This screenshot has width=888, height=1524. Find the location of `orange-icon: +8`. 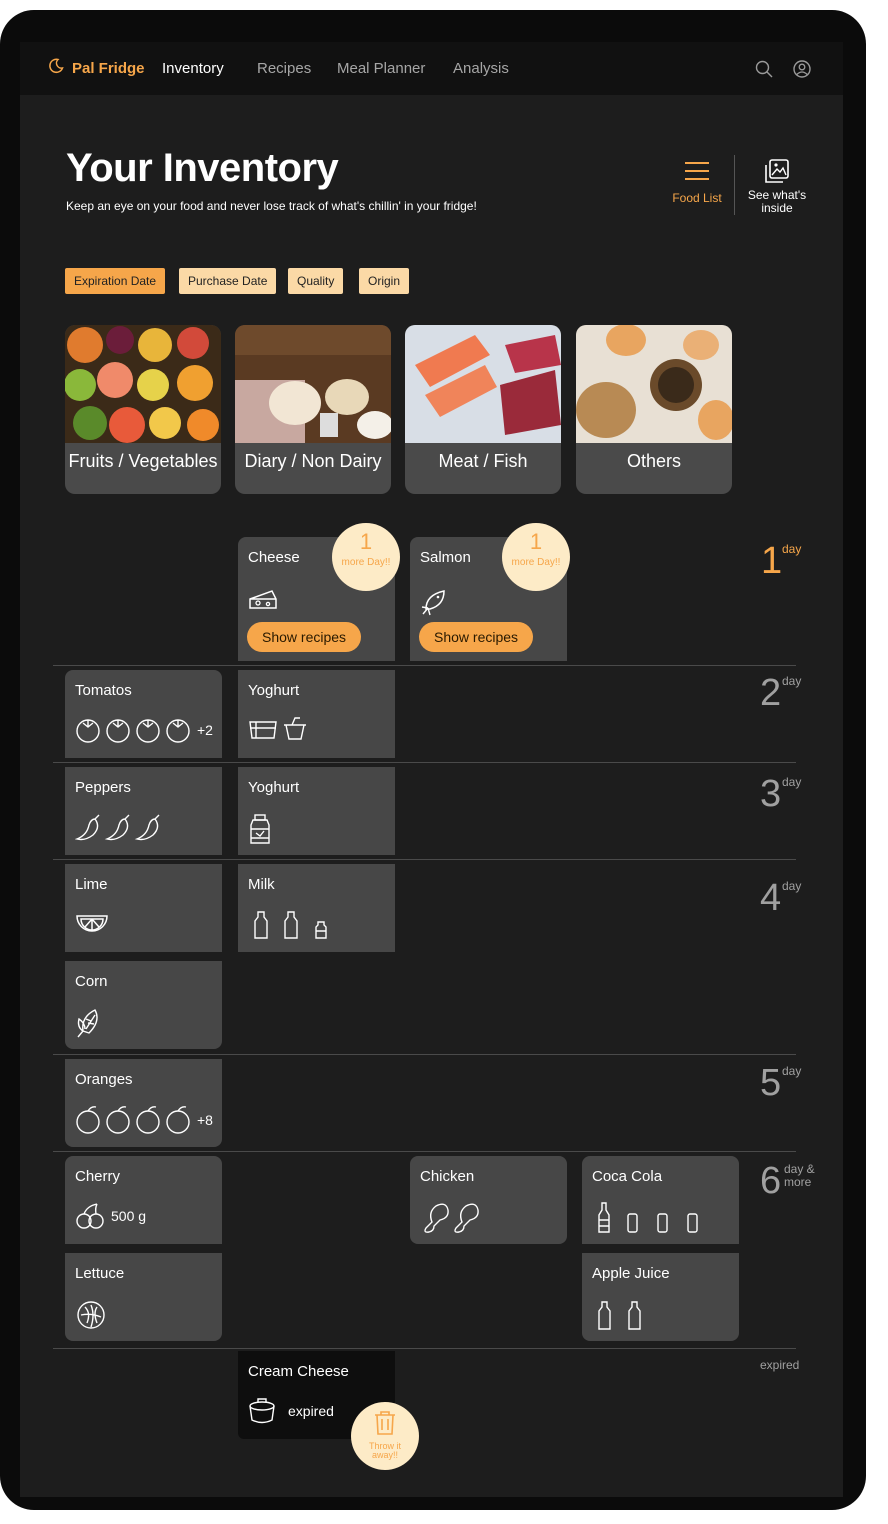

orange-icon: +8 is located at coordinates (144, 1120).